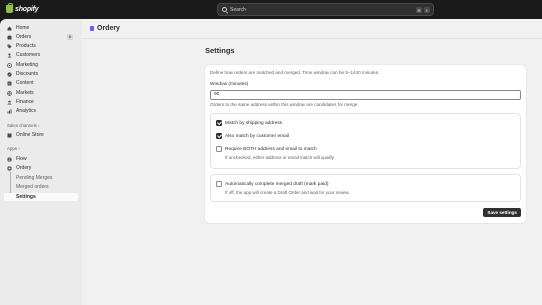  What do you see at coordinates (219, 184) in the screenshot?
I see `auto-complete-checkbox` at bounding box center [219, 184].